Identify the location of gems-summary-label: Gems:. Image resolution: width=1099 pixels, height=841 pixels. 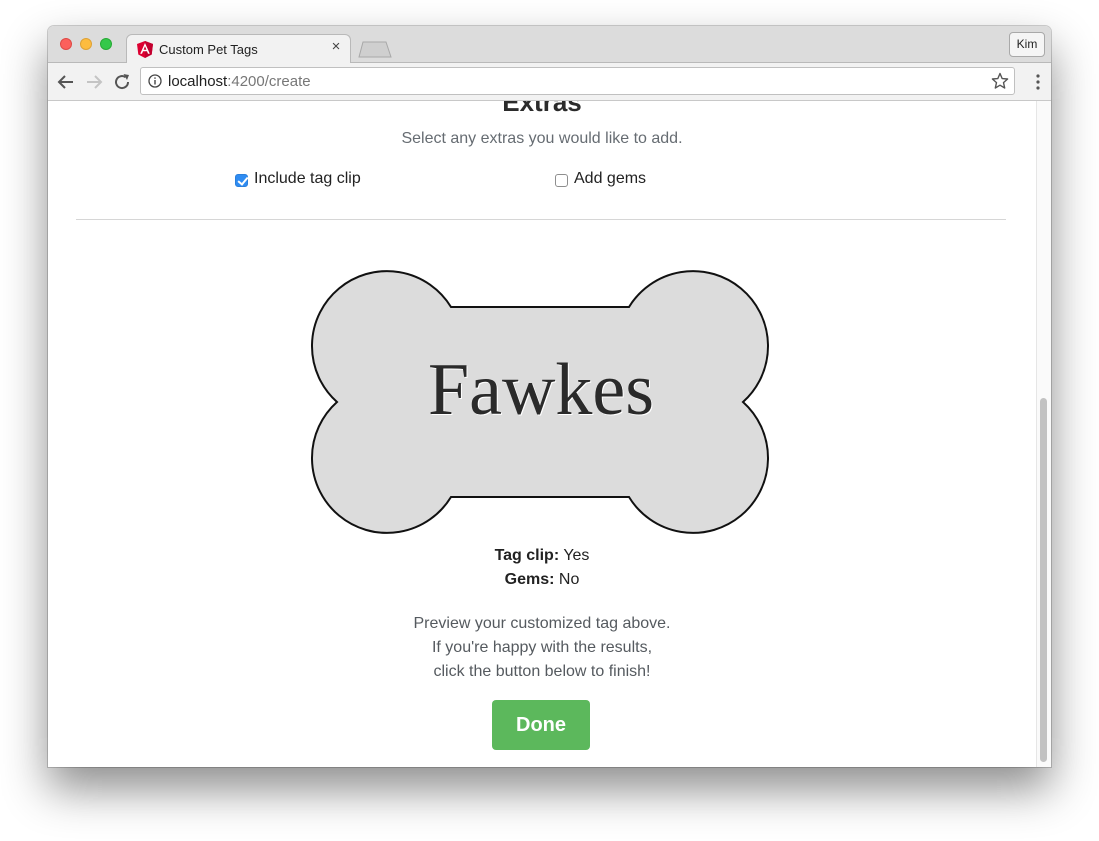
(529, 579).